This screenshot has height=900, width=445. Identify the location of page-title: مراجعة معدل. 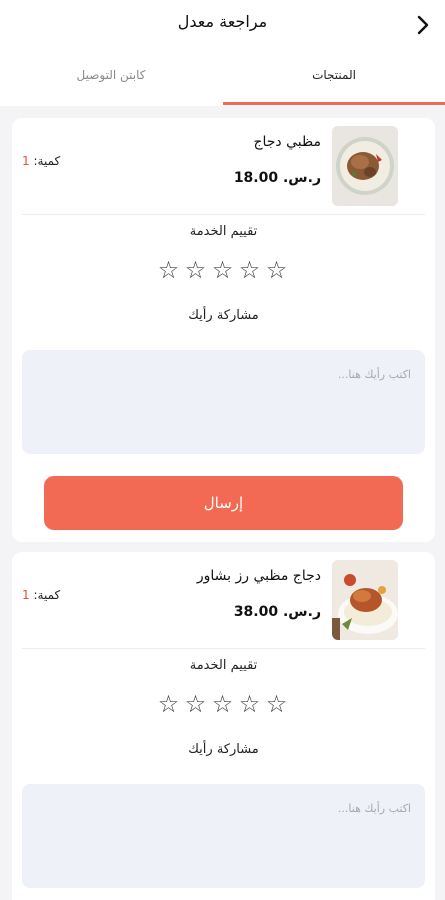
(222, 21).